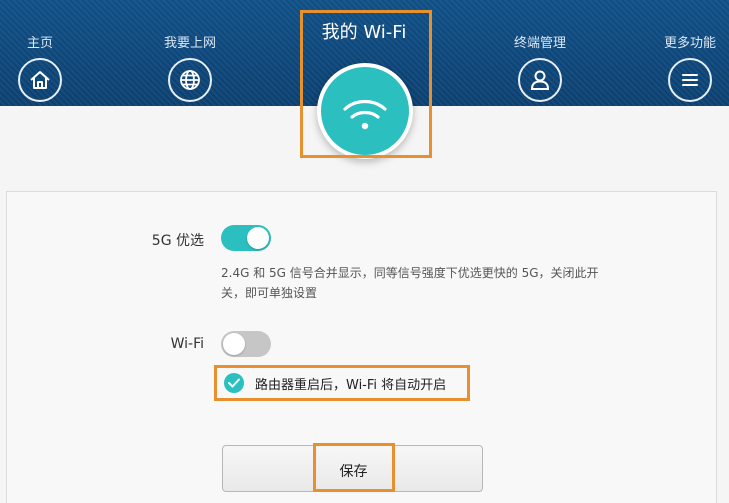 The image size is (729, 503). What do you see at coordinates (540, 80) in the screenshot?
I see `user-icon` at bounding box center [540, 80].